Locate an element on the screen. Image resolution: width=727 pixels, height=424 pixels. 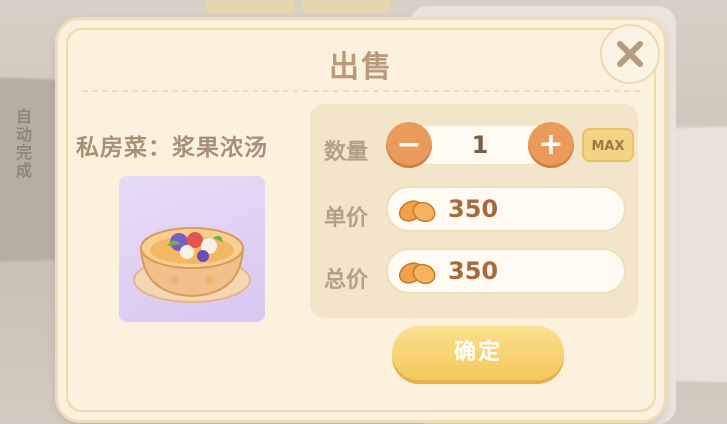
unit-price-value: 350 is located at coordinates (473, 209).